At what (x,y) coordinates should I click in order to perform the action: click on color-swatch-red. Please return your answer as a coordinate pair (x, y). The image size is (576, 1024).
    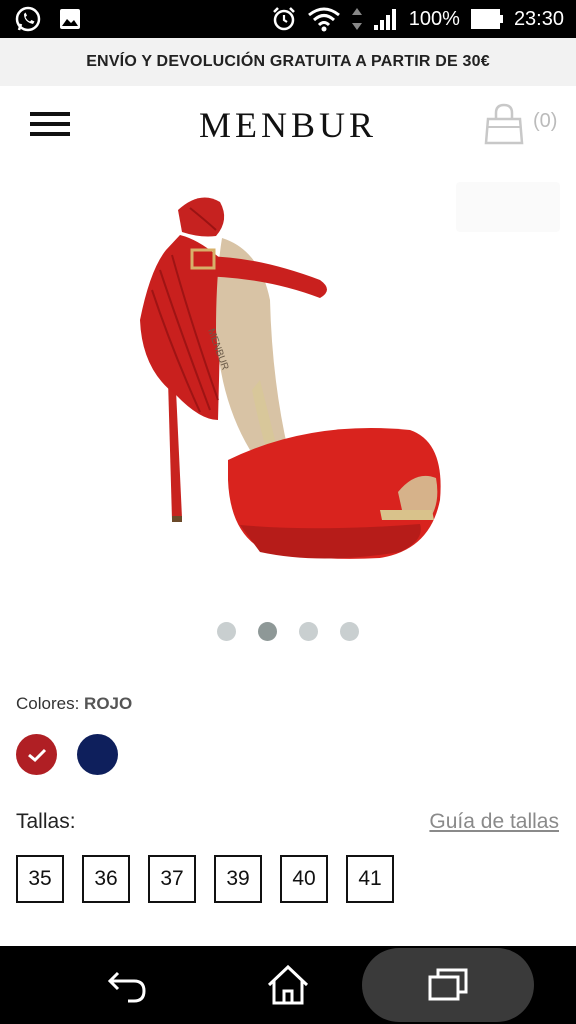
    Looking at the image, I should click on (36, 754).